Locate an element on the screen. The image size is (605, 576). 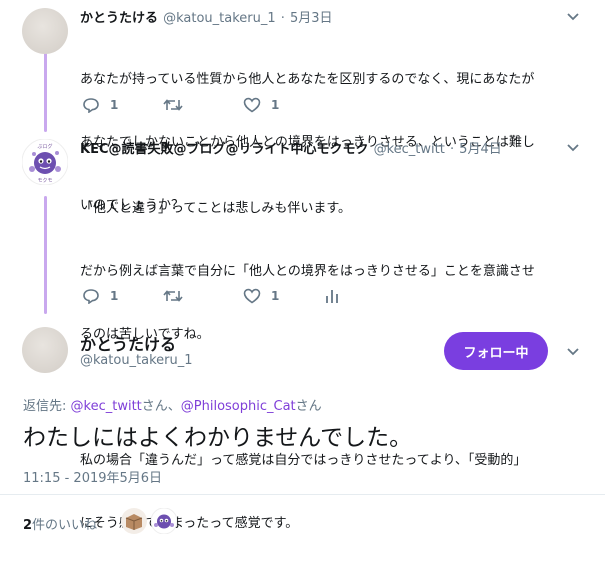
tweet-header: かとうたける @katou_takeru_1 · 5月3日 is located at coordinates (206, 18).